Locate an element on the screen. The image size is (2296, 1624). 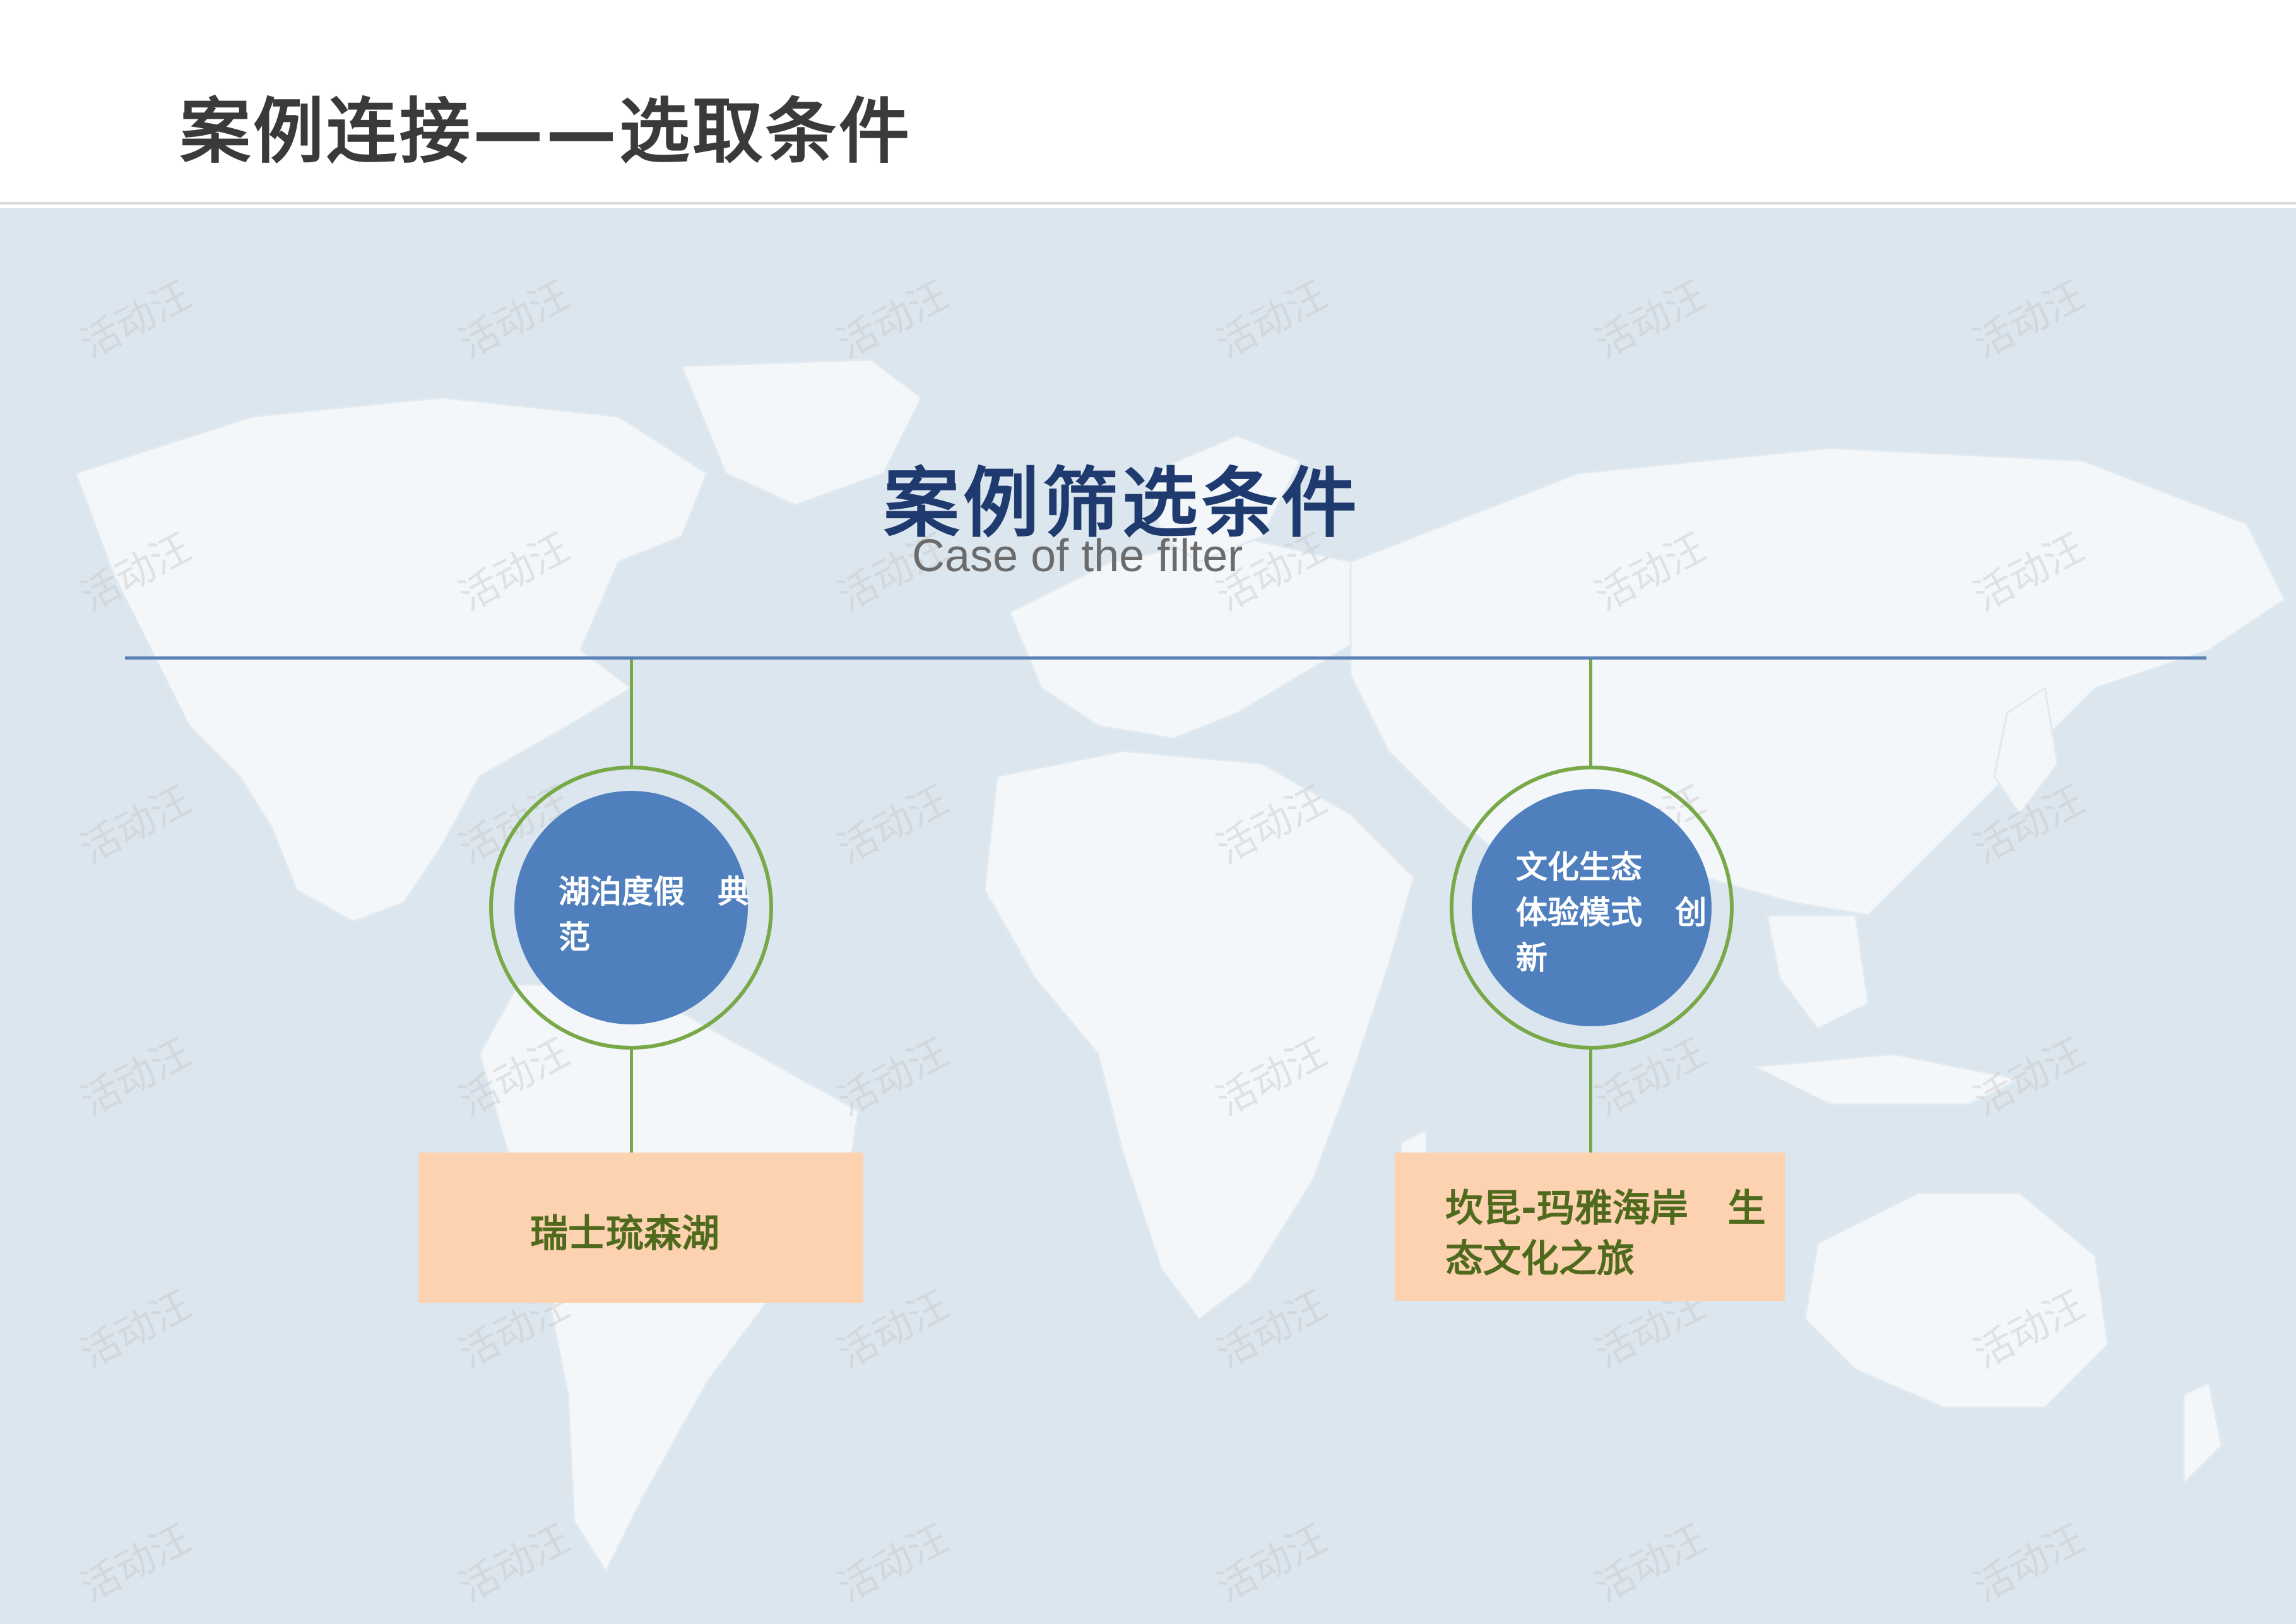
header-bar: 案例连接——选取条件 is located at coordinates (1148, 101).